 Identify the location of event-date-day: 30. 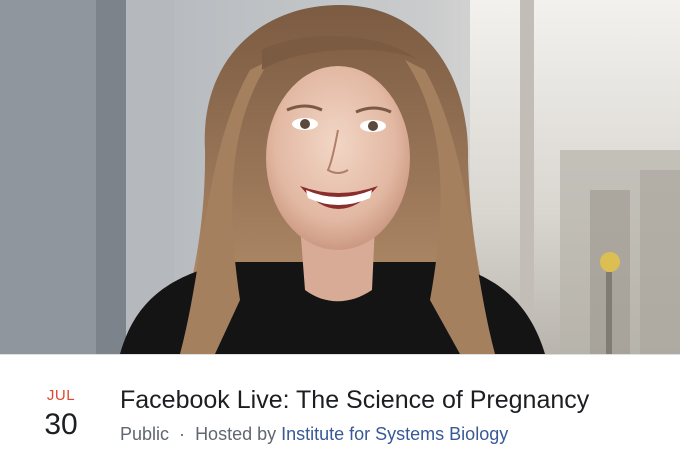
(61, 424).